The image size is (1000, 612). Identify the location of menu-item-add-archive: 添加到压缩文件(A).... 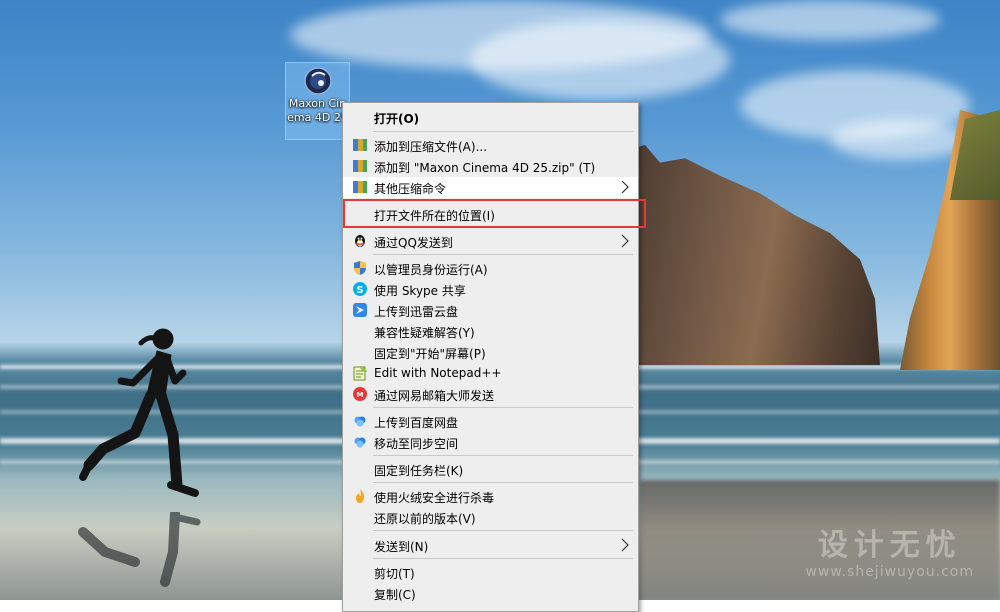
(490, 145).